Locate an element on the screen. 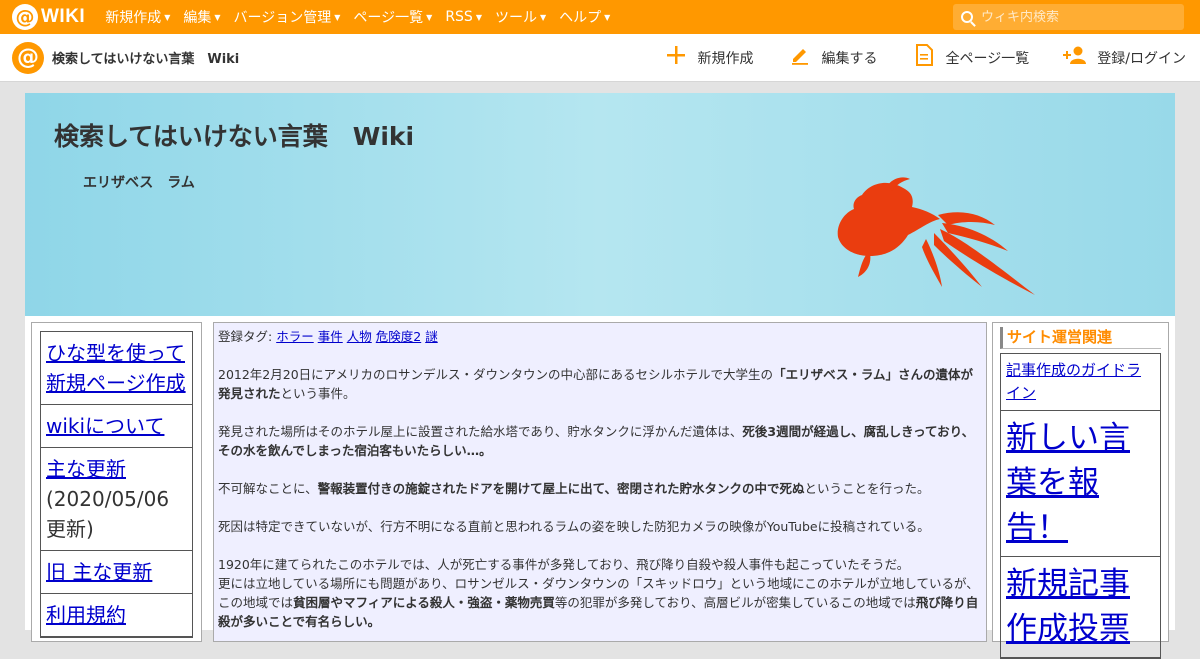 This screenshot has height=659, width=1200. menu-edit: 編集 ▼ is located at coordinates (201, 17).